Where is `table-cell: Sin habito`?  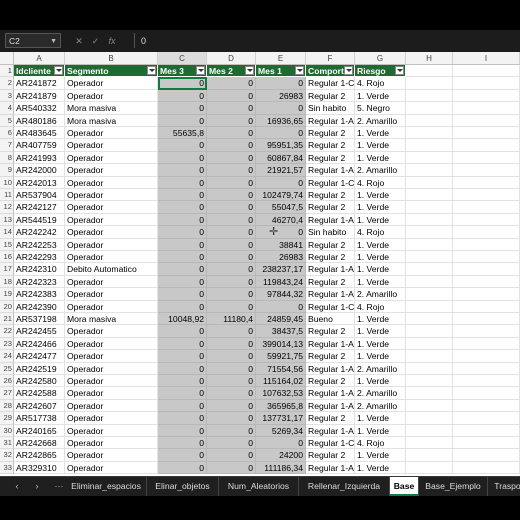 table-cell: Sin habito is located at coordinates (330, 108).